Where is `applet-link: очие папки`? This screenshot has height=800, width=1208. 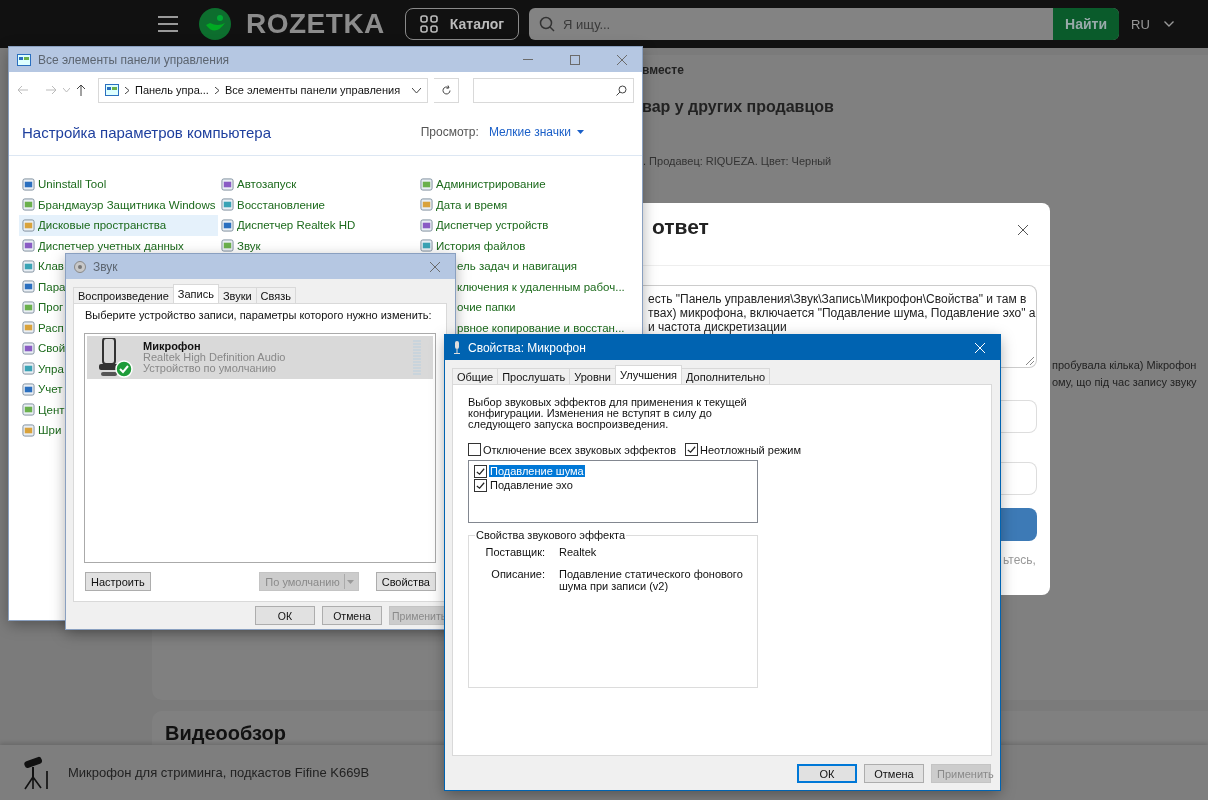
applet-link: очие папки is located at coordinates (486, 307).